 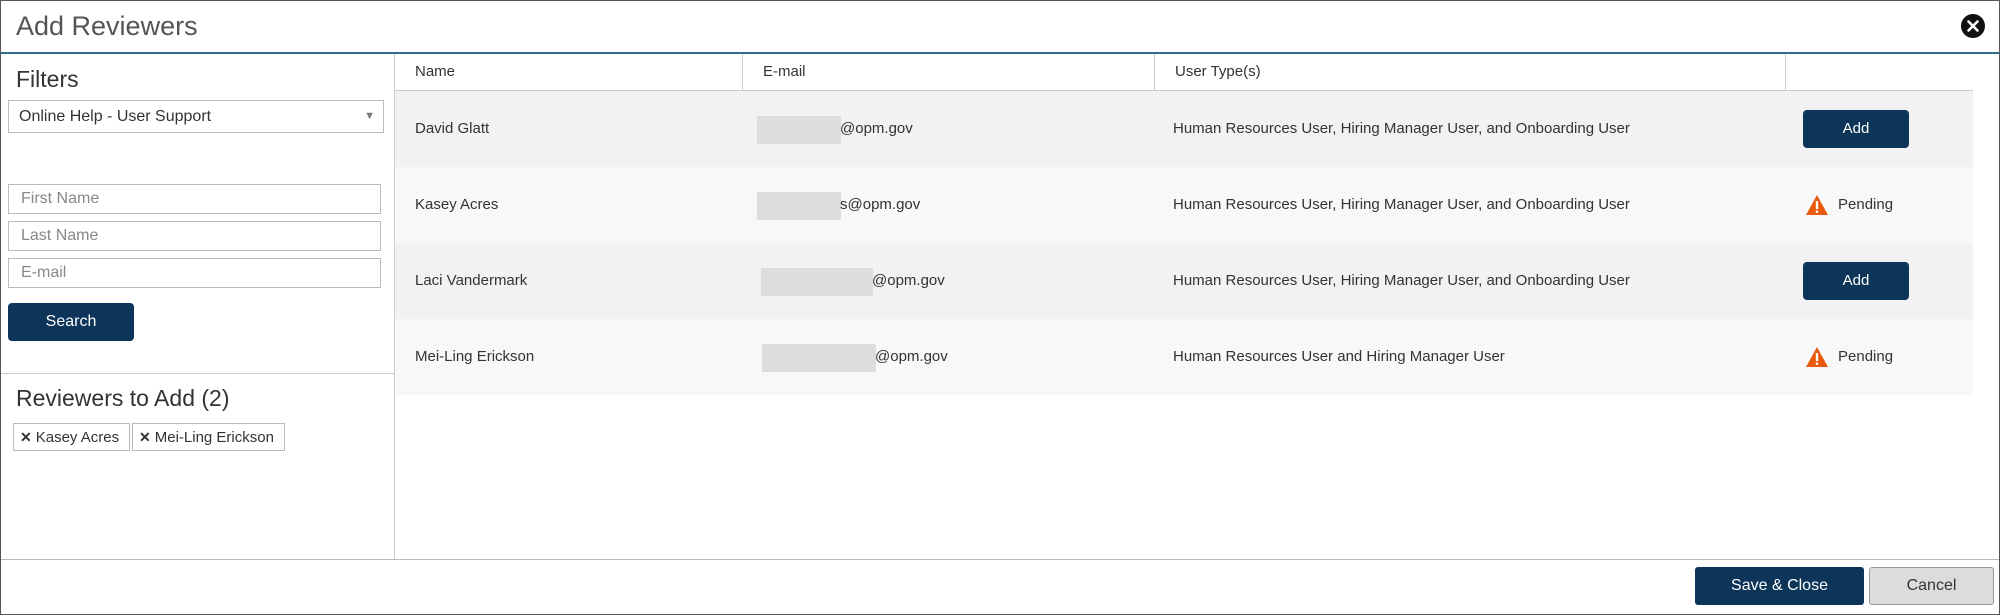 I want to click on dialog-header: Add Reviewers, so click(x=1000, y=27).